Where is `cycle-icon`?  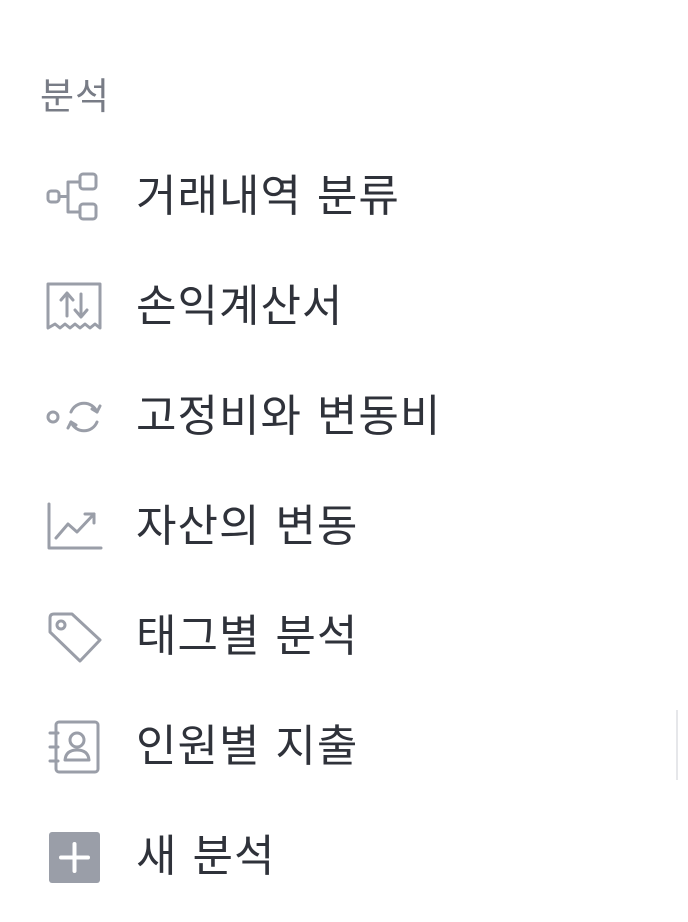
cycle-icon is located at coordinates (74, 417).